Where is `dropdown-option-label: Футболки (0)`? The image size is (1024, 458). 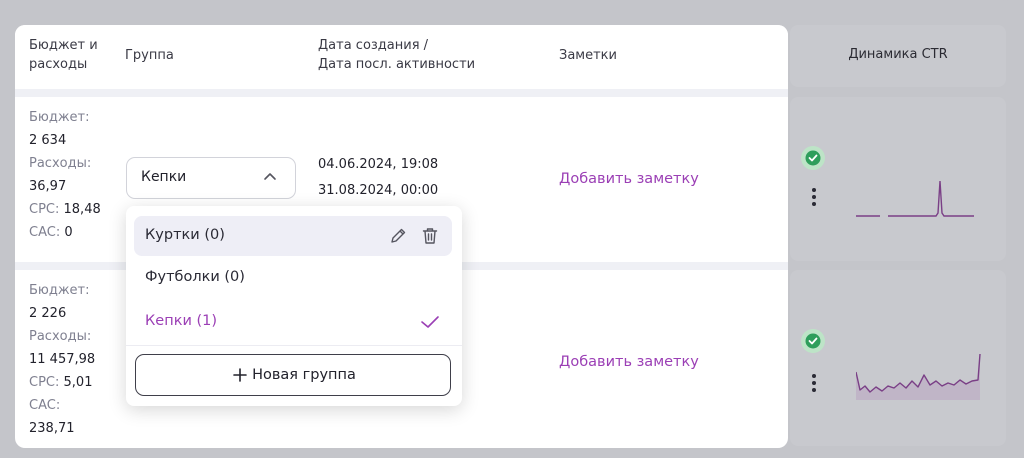
dropdown-option-label: Футболки (0) is located at coordinates (195, 277).